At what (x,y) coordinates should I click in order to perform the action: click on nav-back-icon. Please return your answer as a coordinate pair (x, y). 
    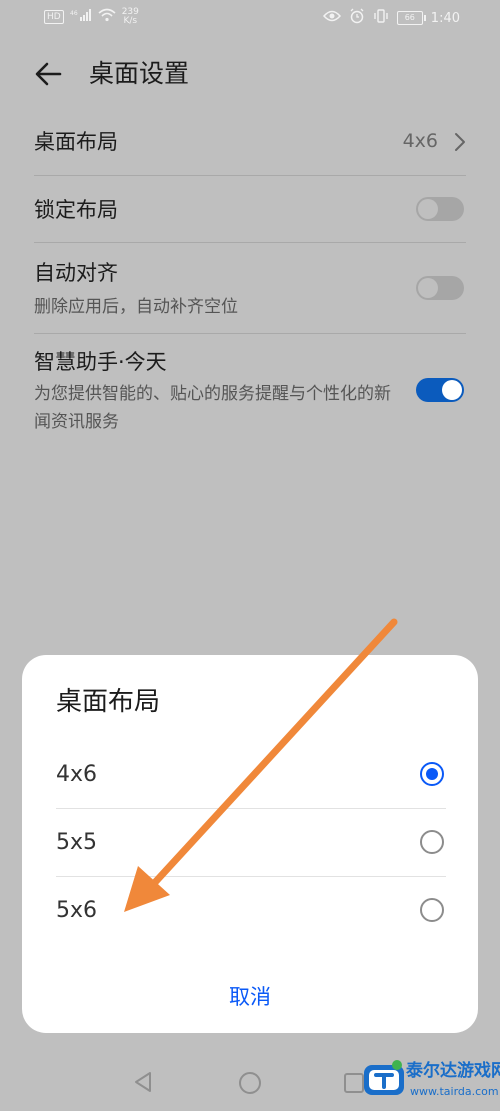
    Looking at the image, I should click on (143, 1082).